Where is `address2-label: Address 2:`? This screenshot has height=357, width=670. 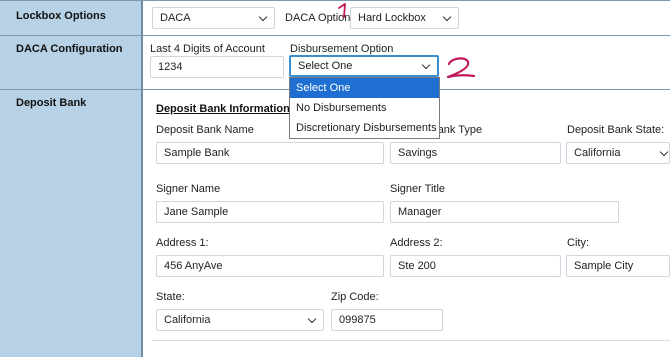
address2-label: Address 2: is located at coordinates (416, 243).